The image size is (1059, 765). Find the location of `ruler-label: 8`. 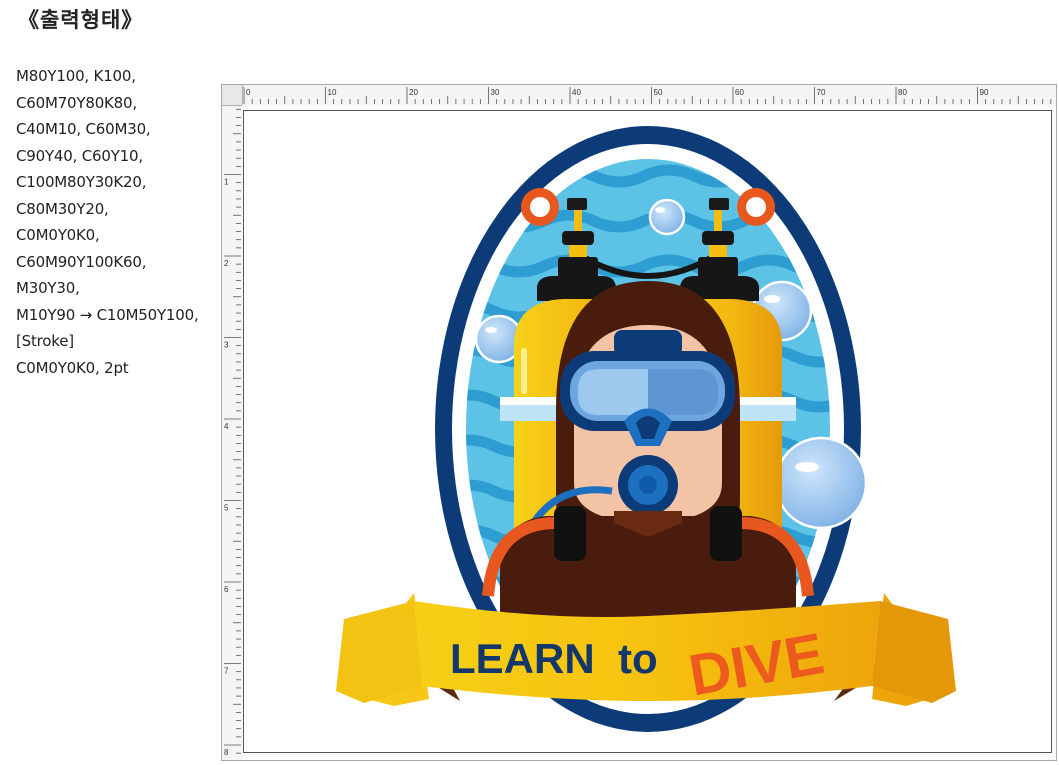

ruler-label: 8 is located at coordinates (226, 752).